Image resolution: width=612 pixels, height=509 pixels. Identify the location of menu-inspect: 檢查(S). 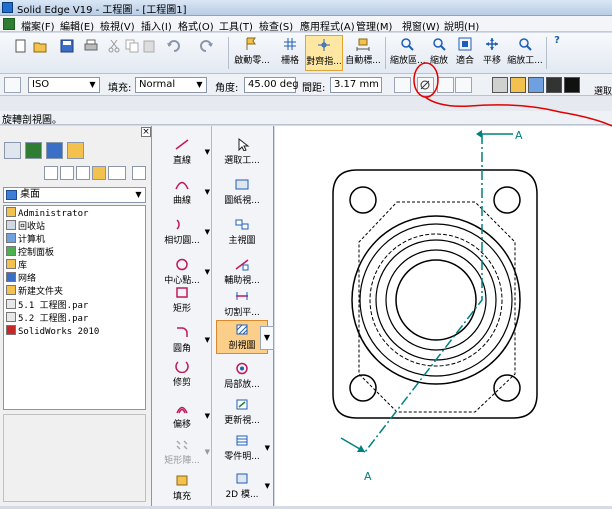
(276, 25).